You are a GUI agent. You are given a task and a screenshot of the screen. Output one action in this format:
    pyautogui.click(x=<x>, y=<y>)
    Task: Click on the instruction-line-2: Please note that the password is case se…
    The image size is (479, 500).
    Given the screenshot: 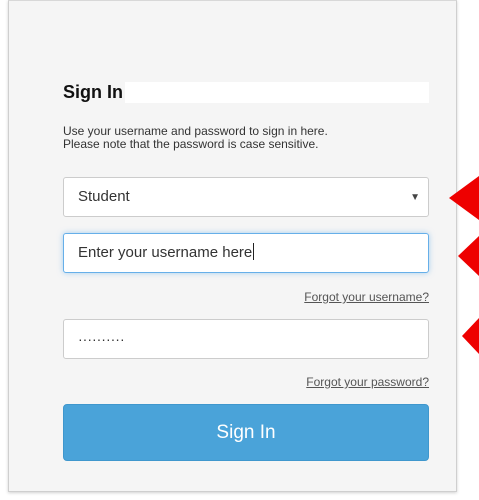 What is the action you would take?
    pyautogui.click(x=191, y=144)
    